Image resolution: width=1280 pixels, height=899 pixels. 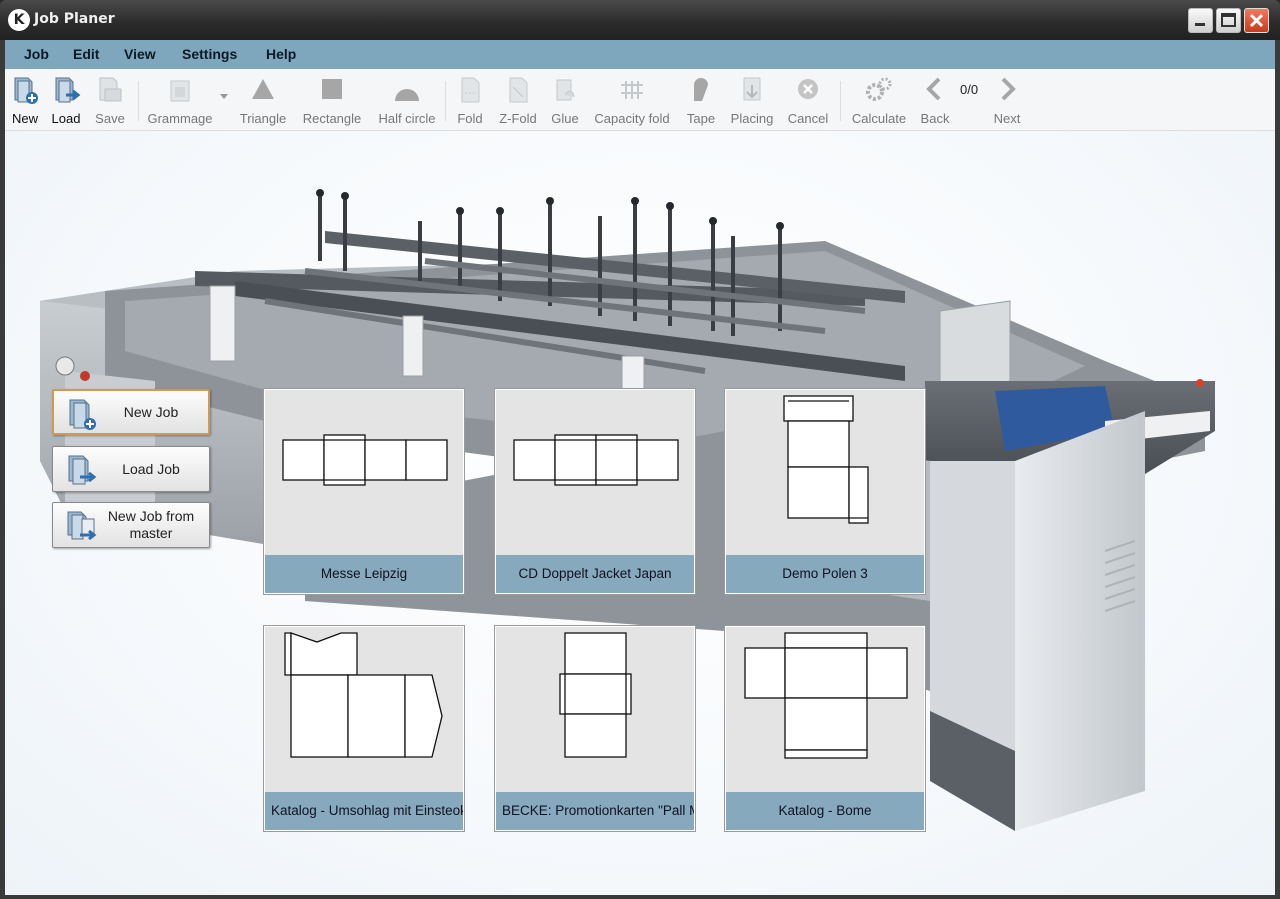 What do you see at coordinates (281, 54) in the screenshot?
I see `menu-help: Help` at bounding box center [281, 54].